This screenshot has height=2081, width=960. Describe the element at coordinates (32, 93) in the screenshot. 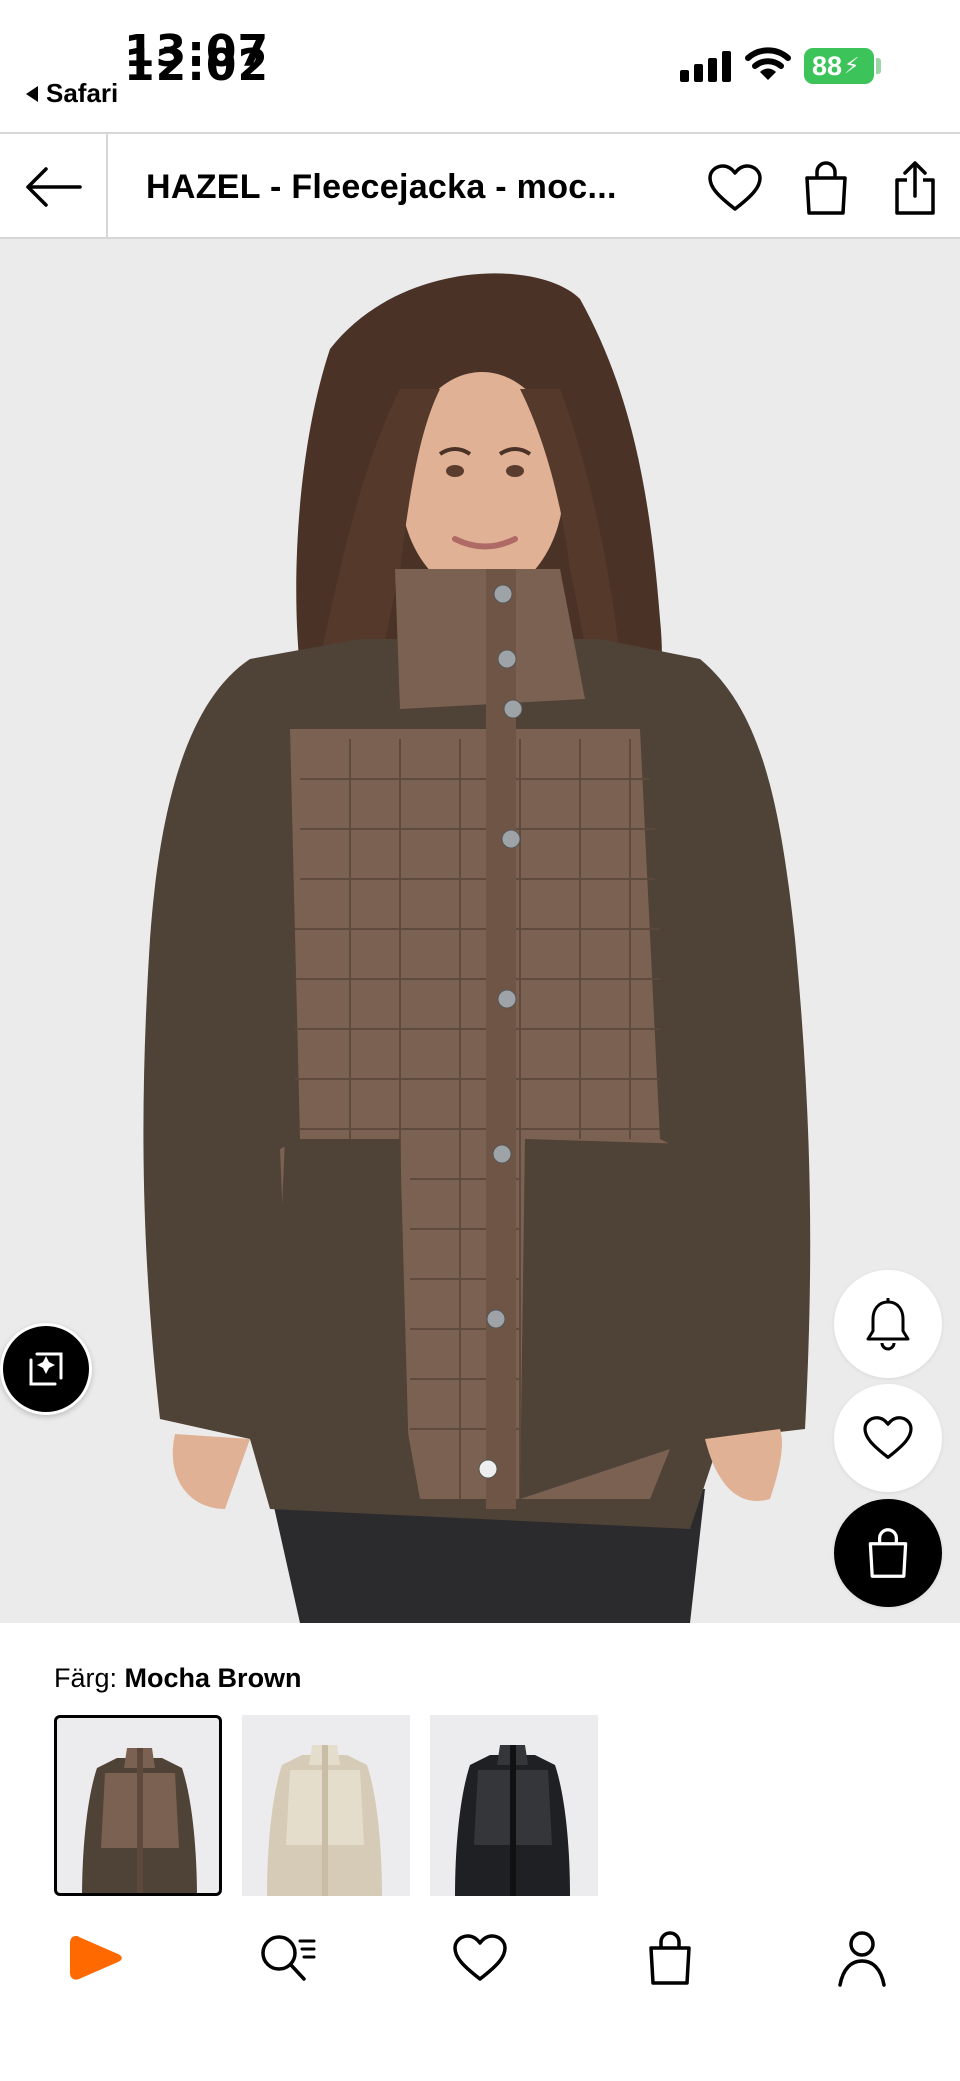

I see `back-triangle-icon` at that location.